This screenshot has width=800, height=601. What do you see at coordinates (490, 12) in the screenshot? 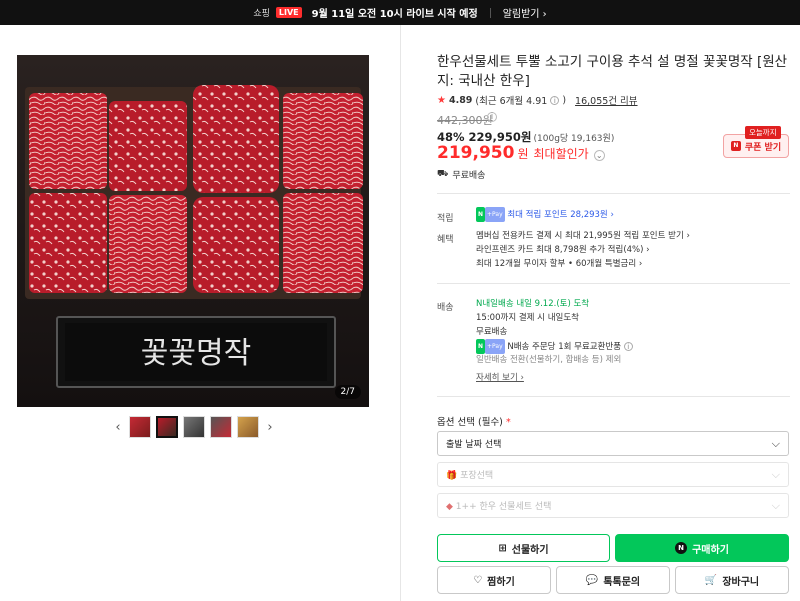
I see `banner-divider` at bounding box center [490, 12].